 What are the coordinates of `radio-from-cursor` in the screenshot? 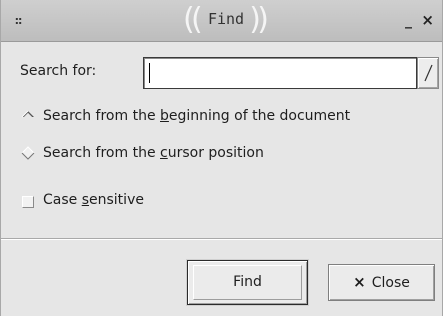 It's located at (28, 153).